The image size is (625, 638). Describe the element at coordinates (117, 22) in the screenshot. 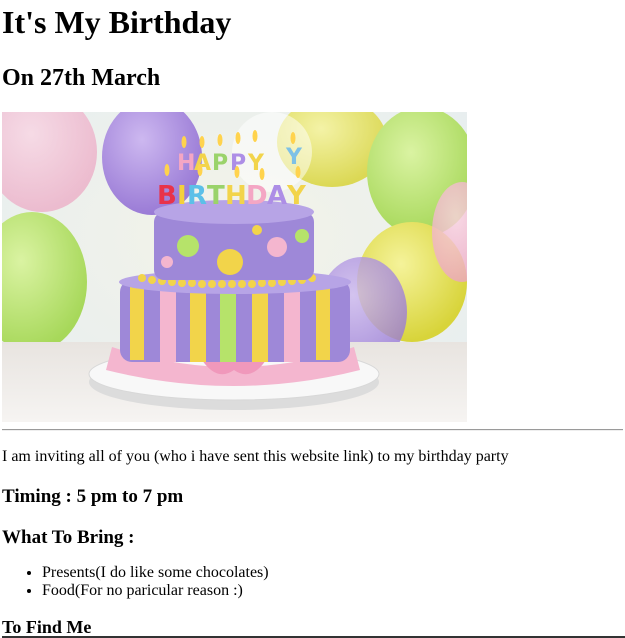

I see `page-title: It's My Birthday` at that location.